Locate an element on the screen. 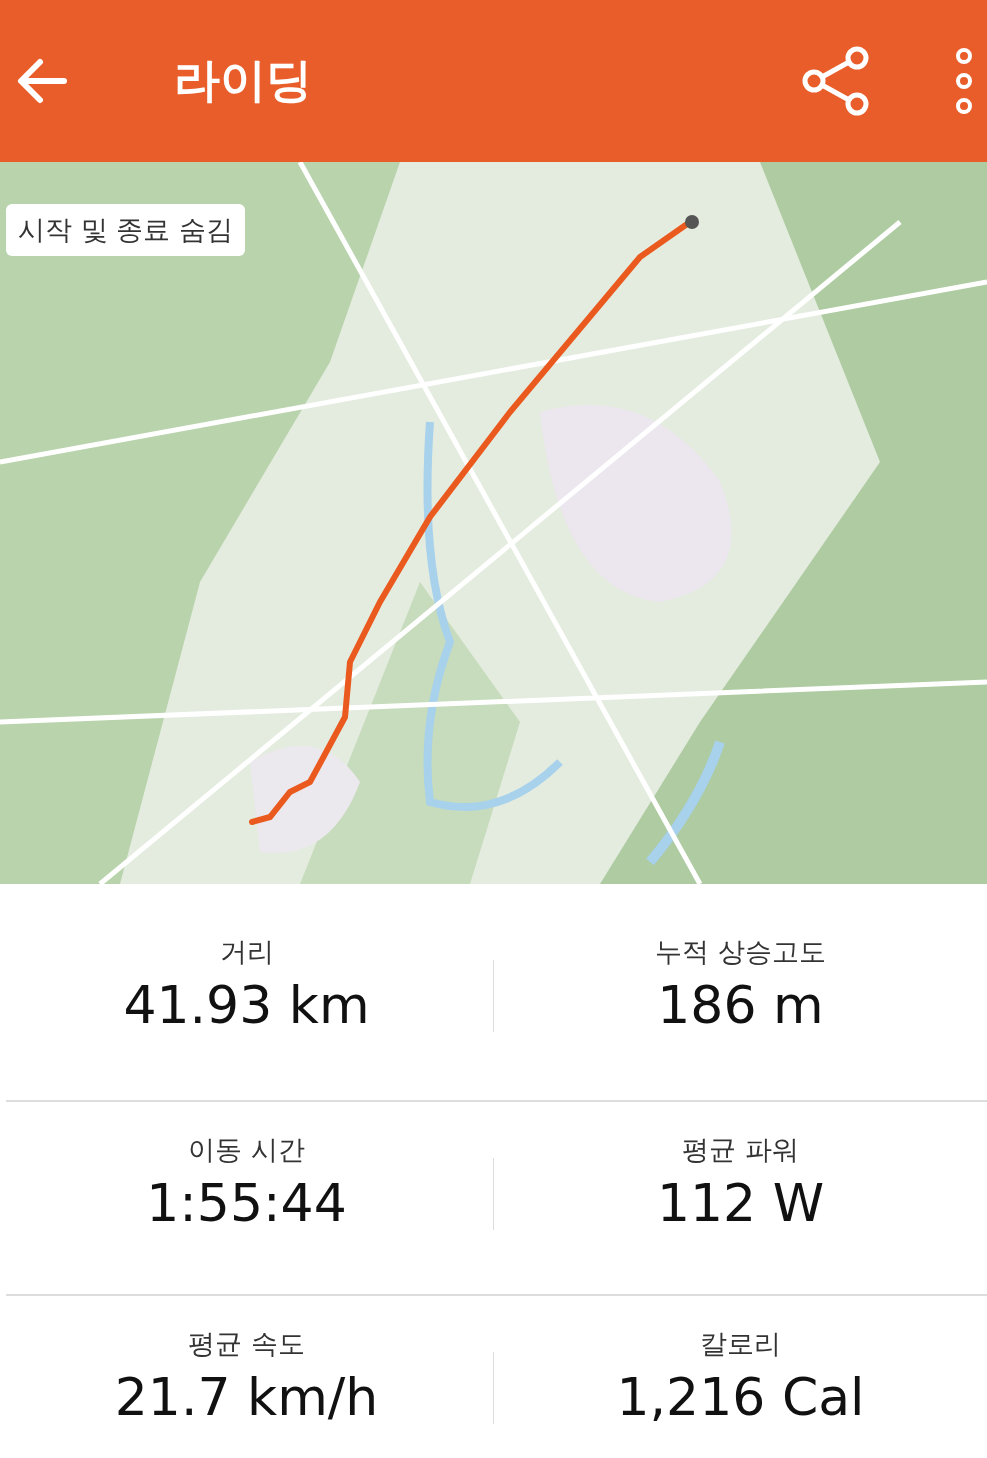 The height and width of the screenshot is (1458, 987). more-options-icon is located at coordinates (964, 81).